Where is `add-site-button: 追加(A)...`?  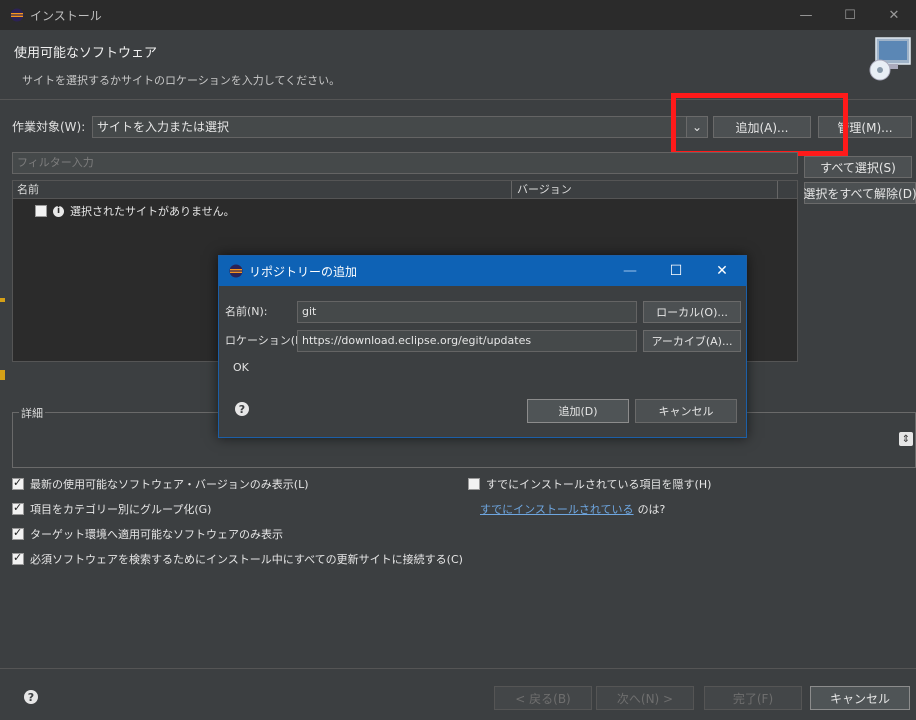
add-site-button: 追加(A)... is located at coordinates (762, 127).